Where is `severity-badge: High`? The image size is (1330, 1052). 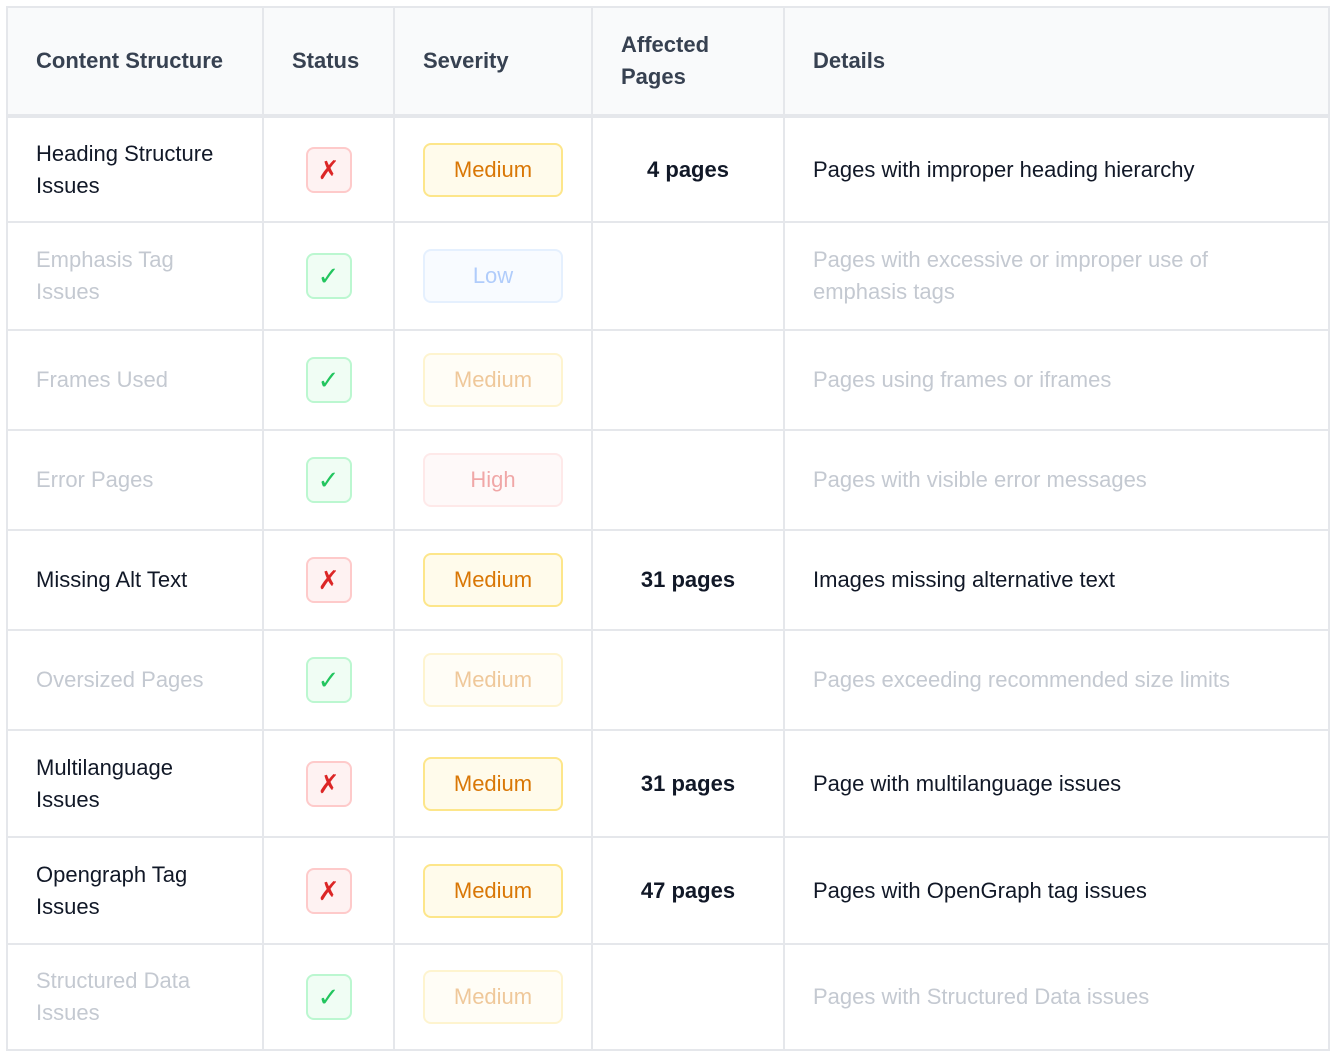 severity-badge: High is located at coordinates (493, 480).